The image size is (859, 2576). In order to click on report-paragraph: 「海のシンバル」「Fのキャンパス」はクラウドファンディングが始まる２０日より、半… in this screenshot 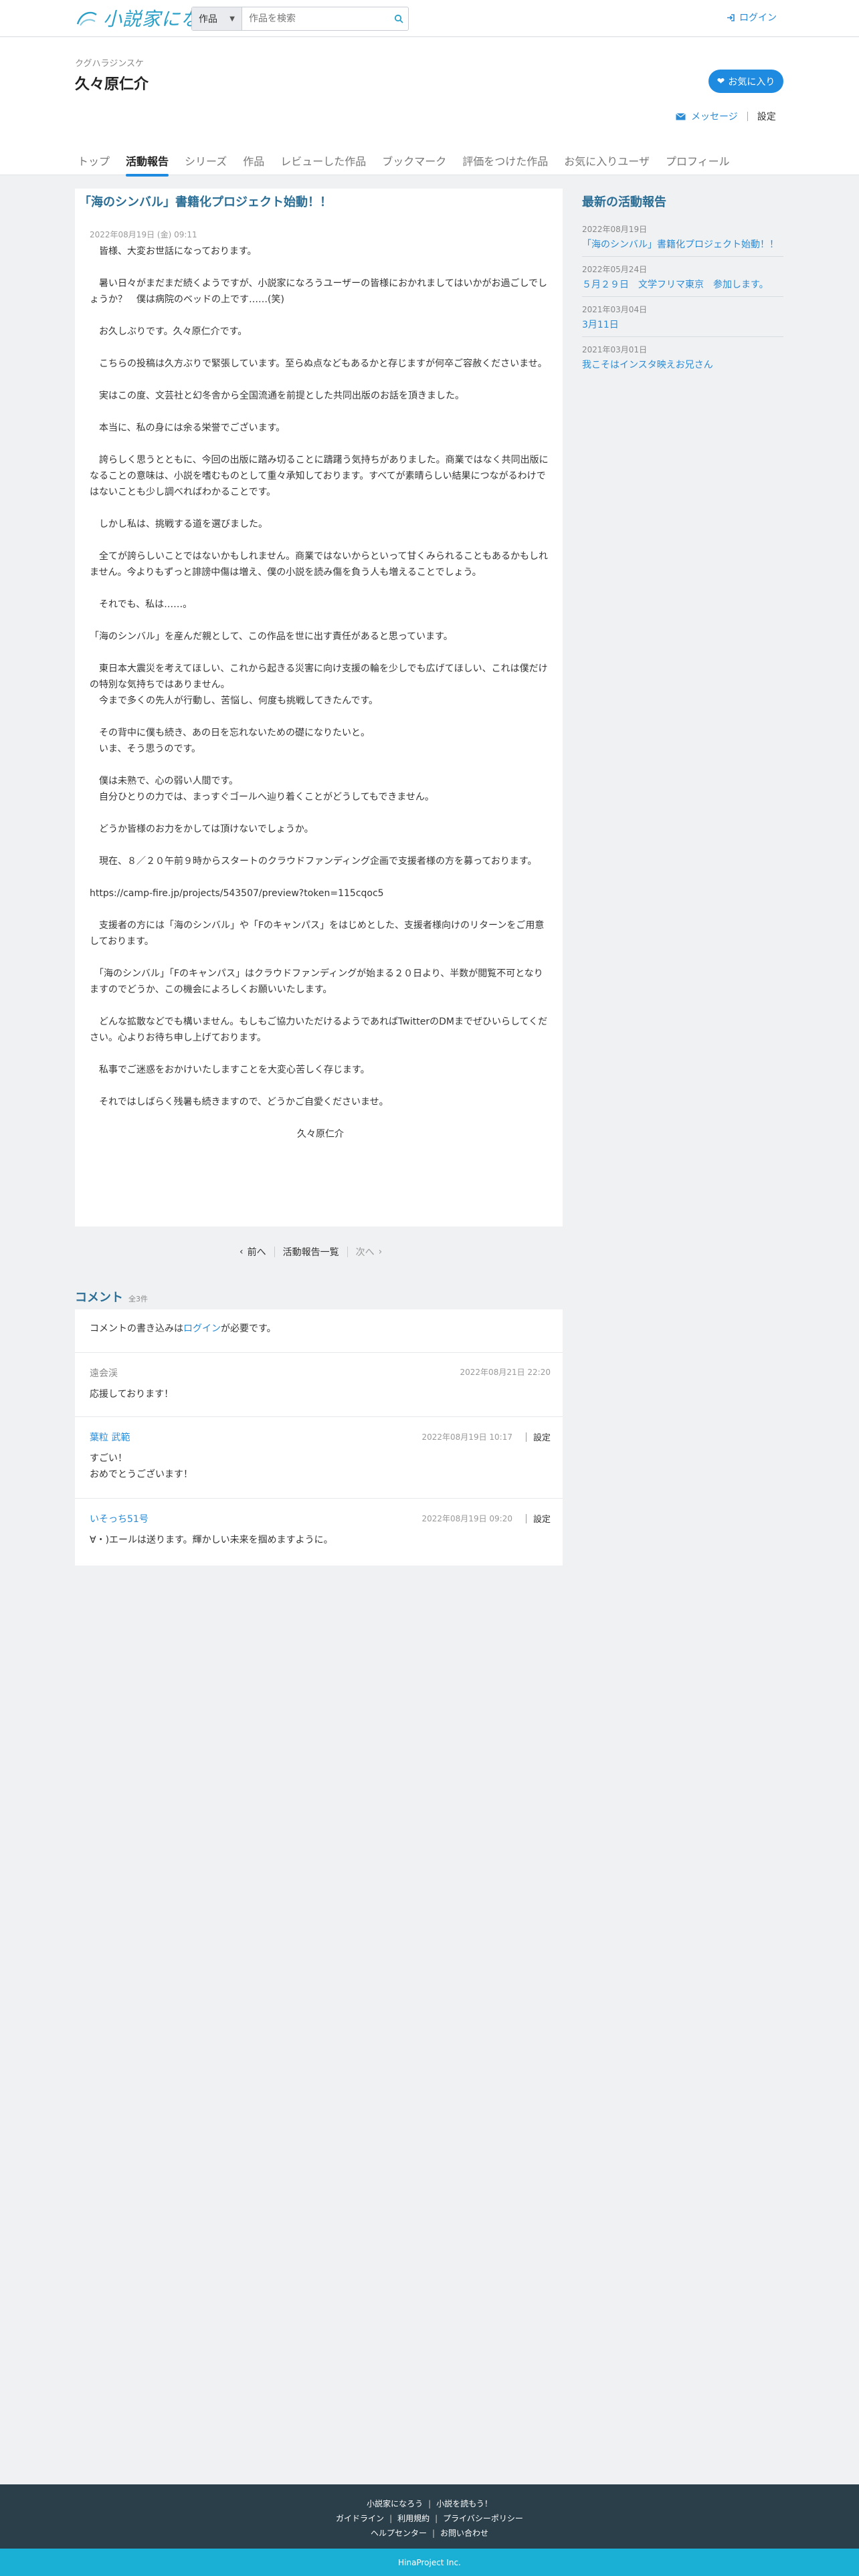, I will do `click(316, 981)`.